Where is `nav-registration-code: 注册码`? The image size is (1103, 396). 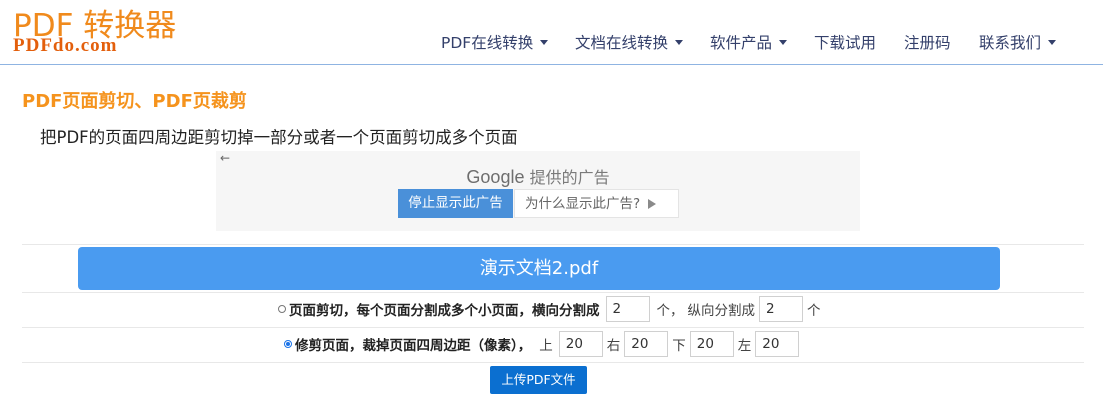 nav-registration-code: 注册码 is located at coordinates (927, 43).